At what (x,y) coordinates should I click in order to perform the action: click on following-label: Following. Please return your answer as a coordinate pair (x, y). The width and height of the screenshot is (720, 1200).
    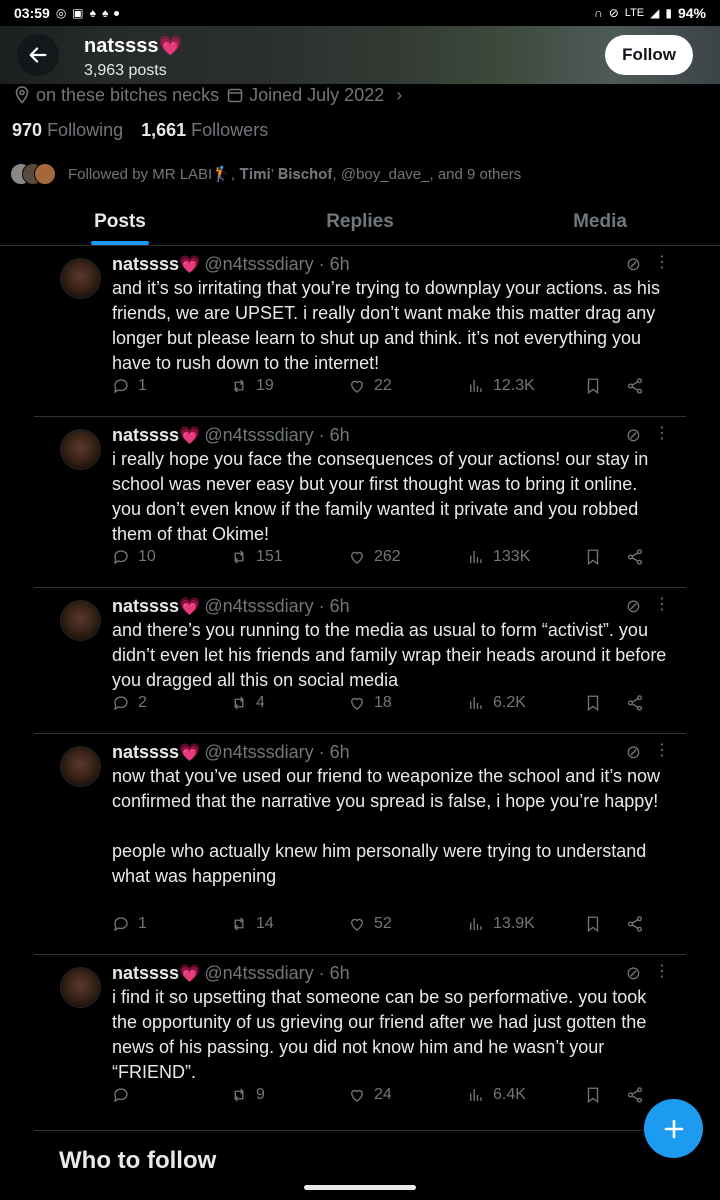
    Looking at the image, I should click on (85, 130).